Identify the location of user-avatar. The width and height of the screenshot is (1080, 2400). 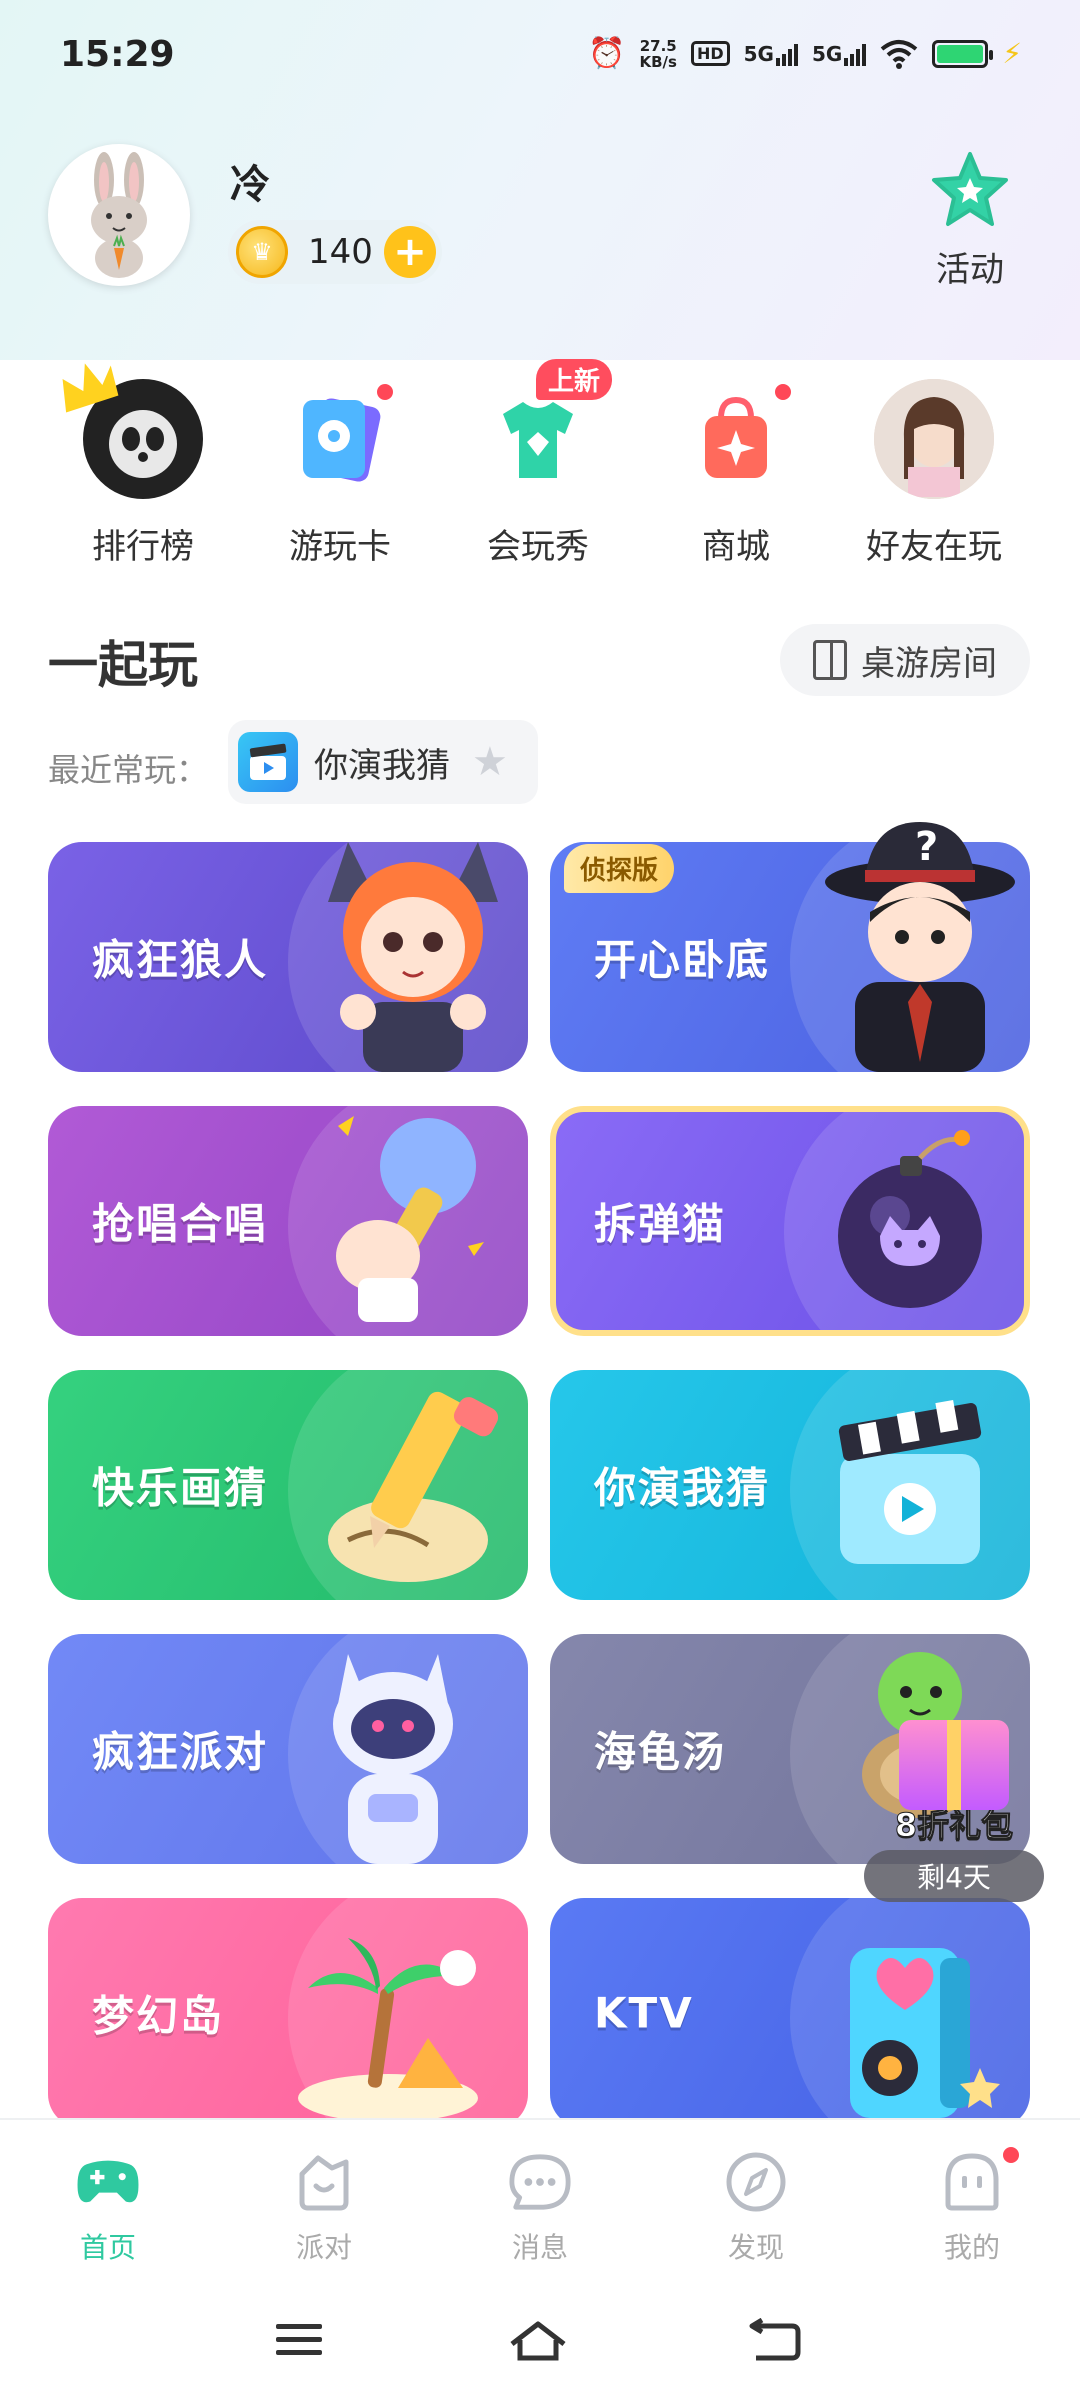
(119, 215).